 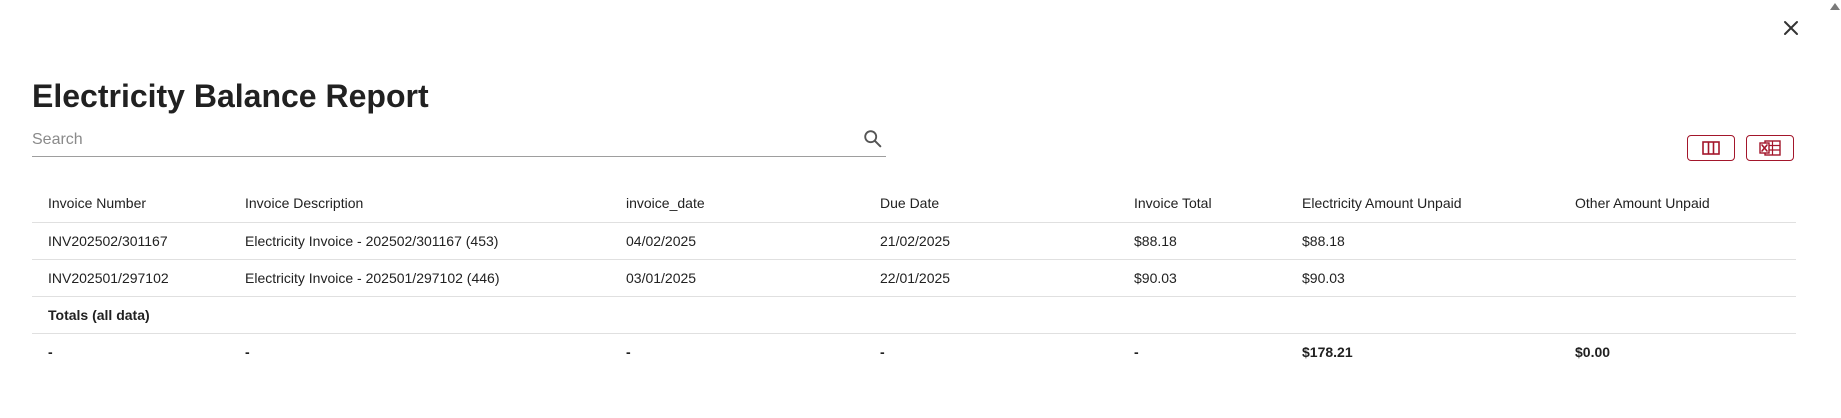 I want to click on column-header-invoice-number: Invoice Number, so click(x=130, y=203).